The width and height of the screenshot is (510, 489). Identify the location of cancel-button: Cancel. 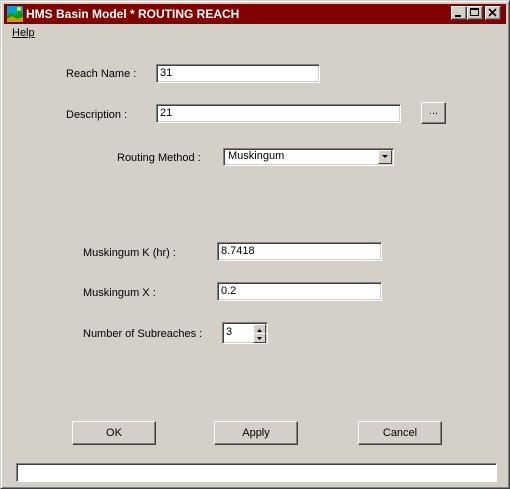
(400, 433).